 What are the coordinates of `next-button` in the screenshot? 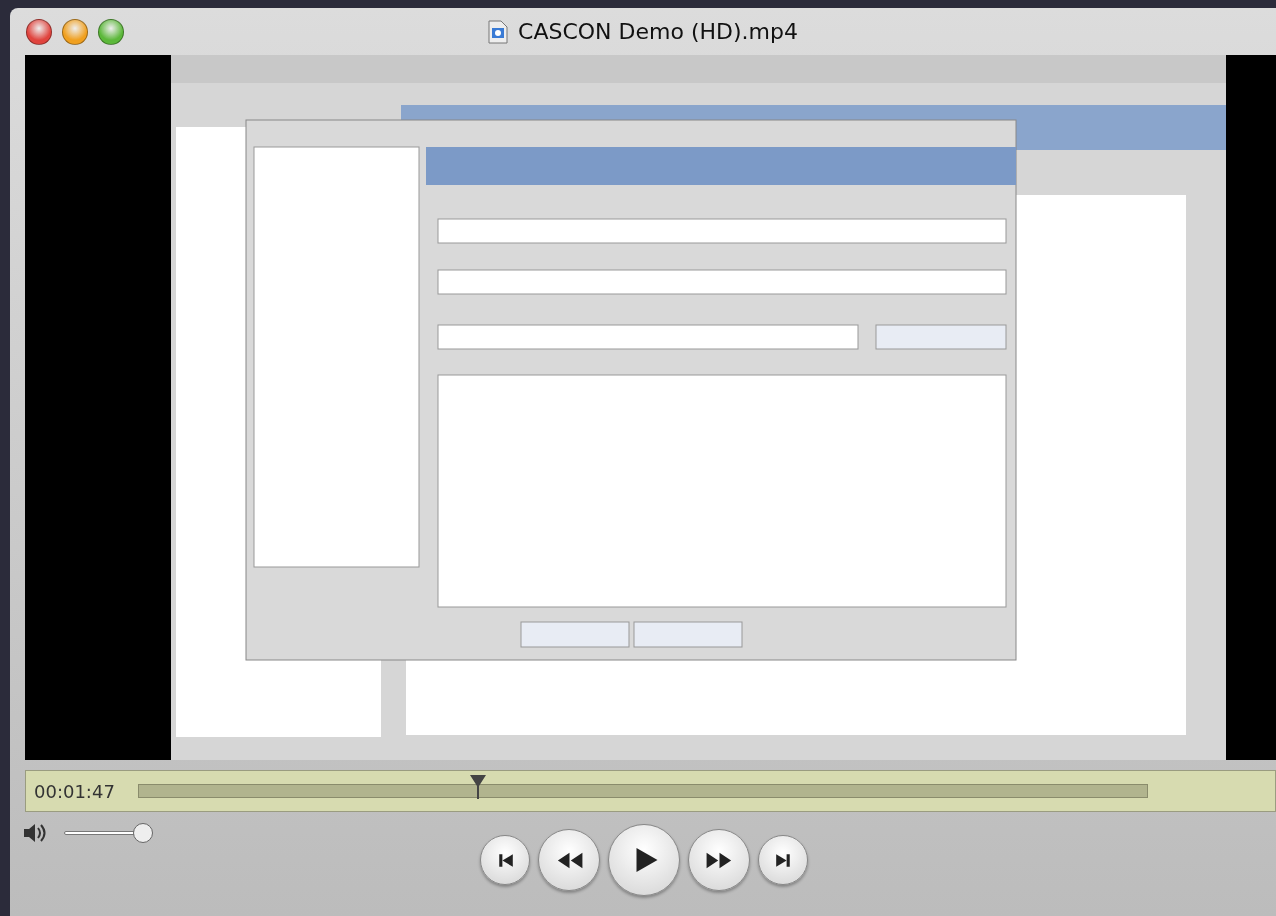 It's located at (783, 860).